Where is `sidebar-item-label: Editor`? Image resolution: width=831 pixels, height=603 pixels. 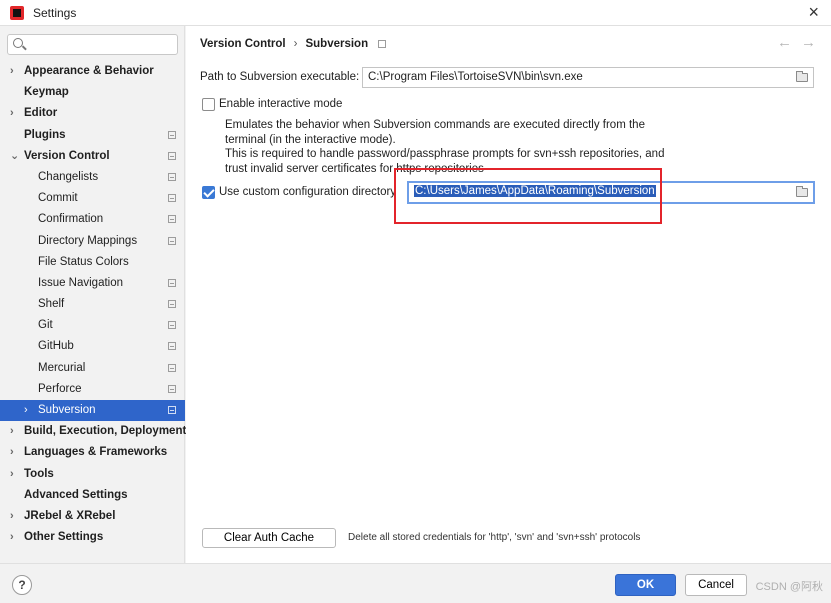 sidebar-item-label: Editor is located at coordinates (41, 113).